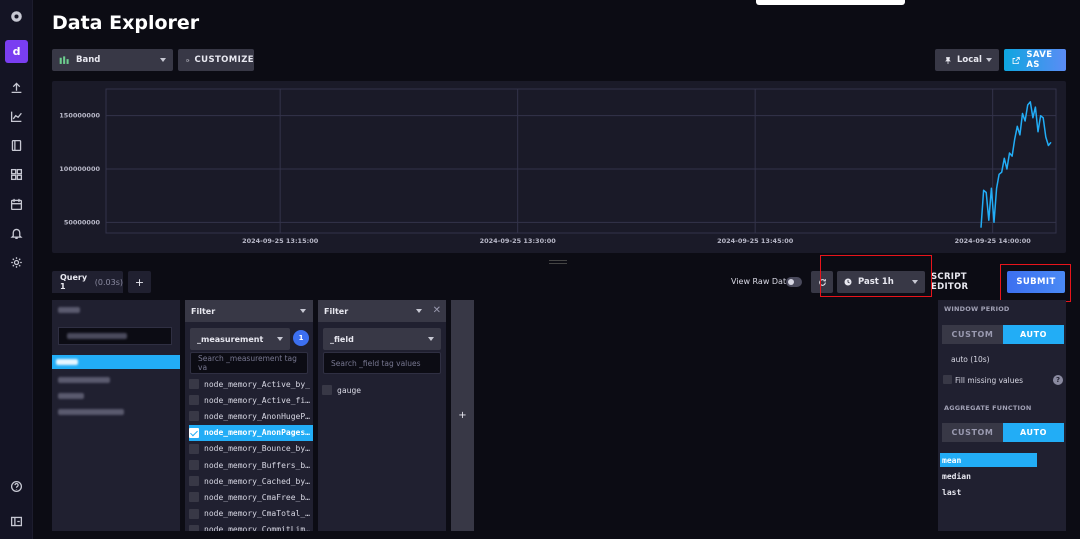 The height and width of the screenshot is (539, 1080). I want to click on fill-missing-label: Fill missing values, so click(989, 380).